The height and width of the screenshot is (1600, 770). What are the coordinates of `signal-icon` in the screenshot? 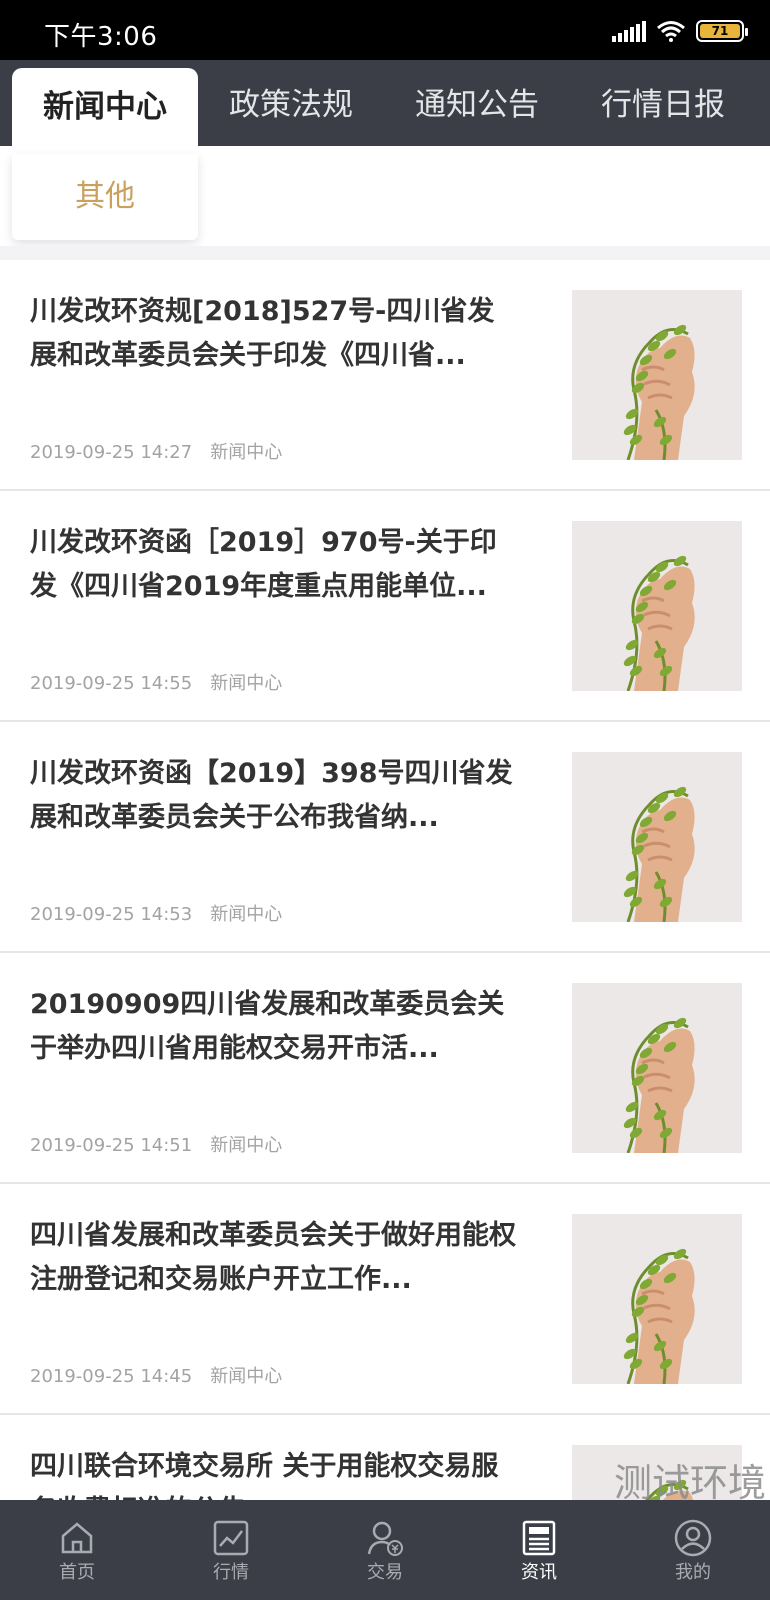 It's located at (629, 31).